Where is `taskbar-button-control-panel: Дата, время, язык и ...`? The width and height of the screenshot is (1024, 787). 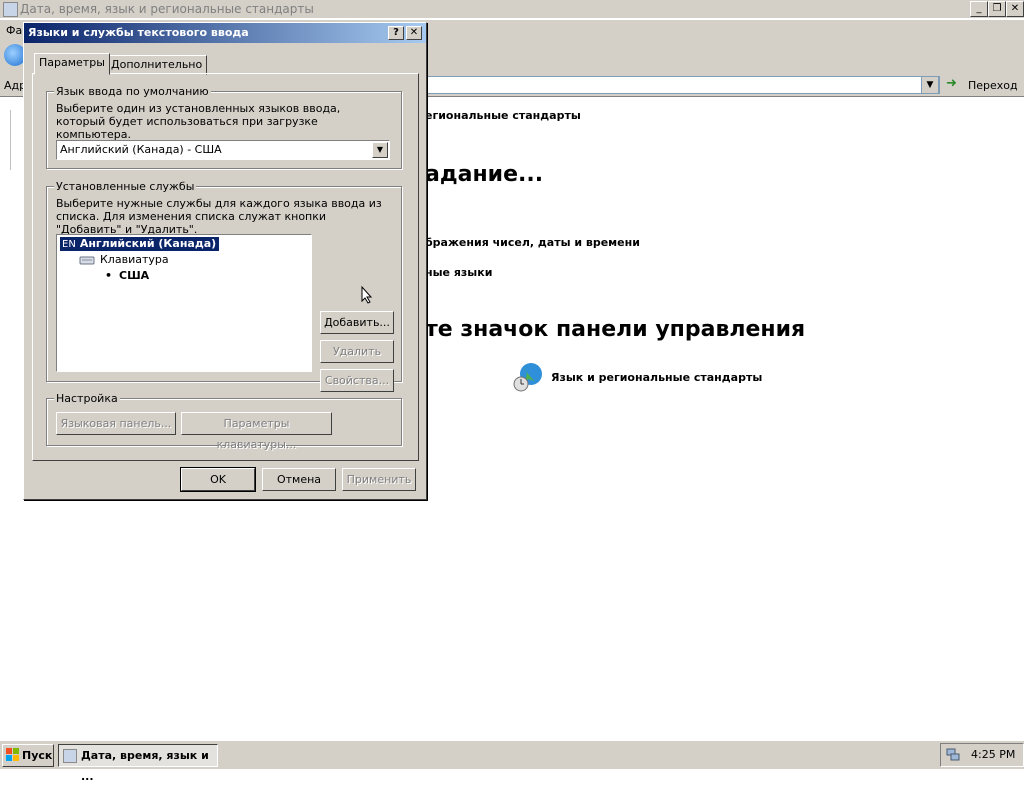
taskbar-button-control-panel: Дата, время, язык и ... is located at coordinates (138, 763).